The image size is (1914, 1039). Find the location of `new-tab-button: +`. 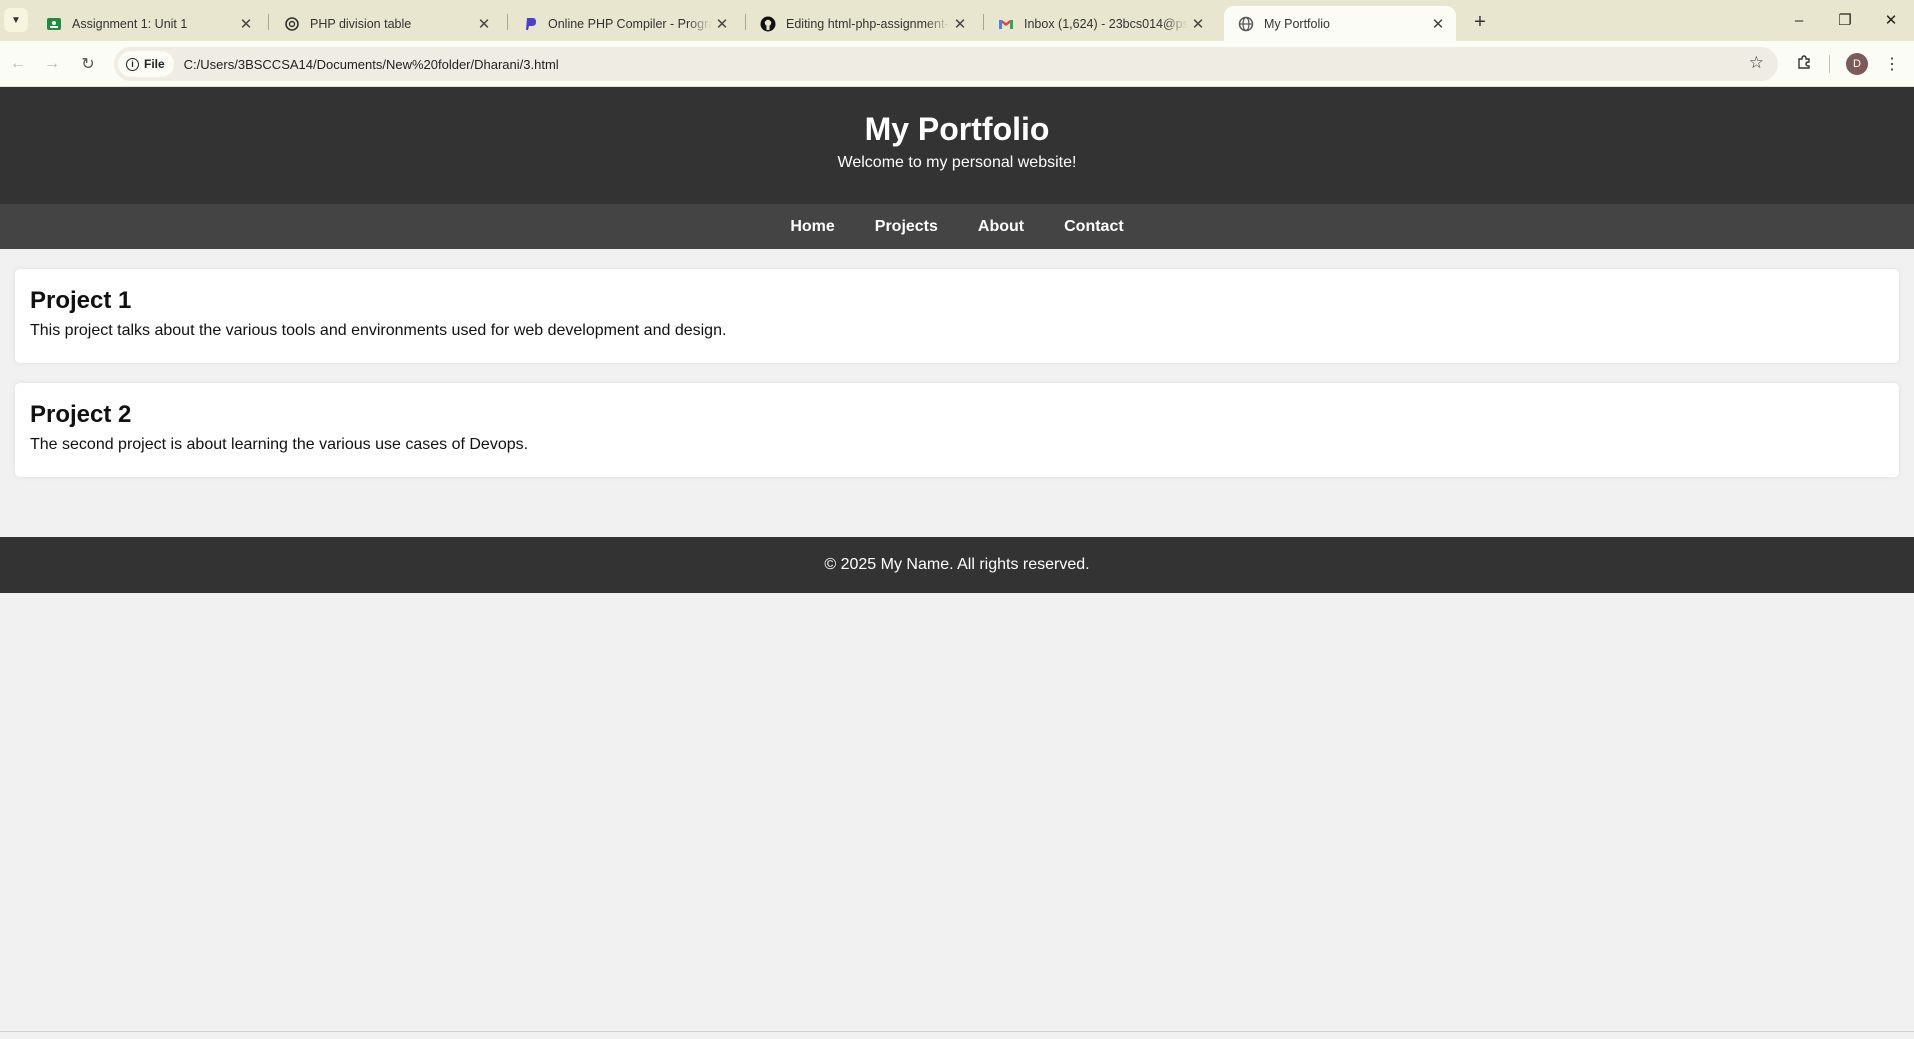

new-tab-button: + is located at coordinates (1480, 22).